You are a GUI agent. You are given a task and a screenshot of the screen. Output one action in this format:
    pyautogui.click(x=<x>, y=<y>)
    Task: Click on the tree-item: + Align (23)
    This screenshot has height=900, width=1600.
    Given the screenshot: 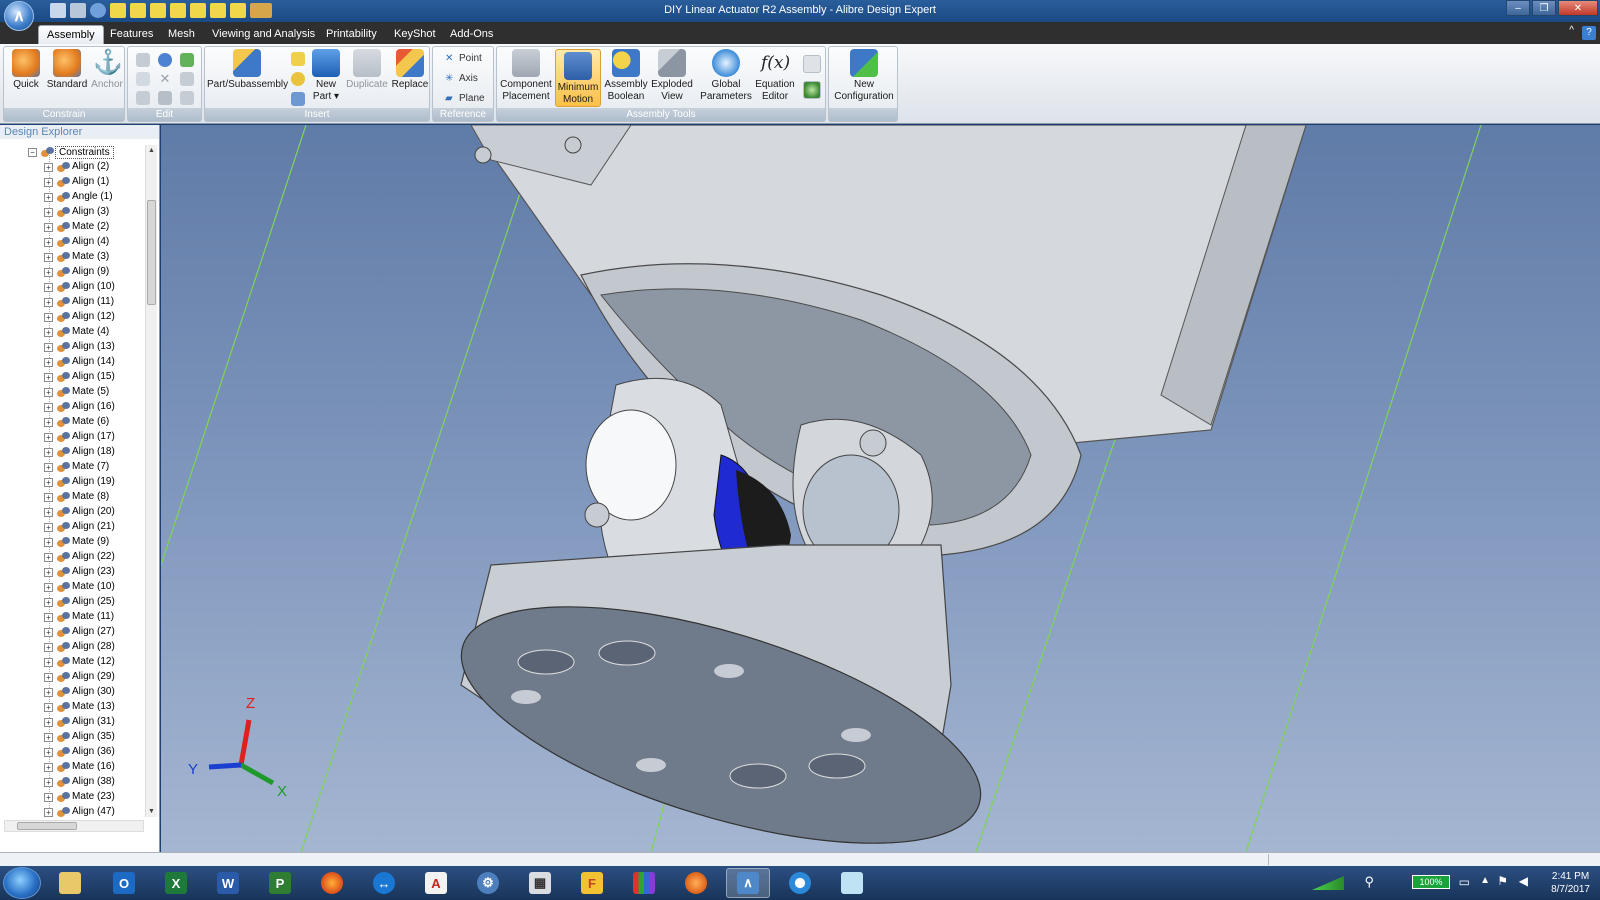 What is the action you would take?
    pyautogui.click(x=75, y=572)
    